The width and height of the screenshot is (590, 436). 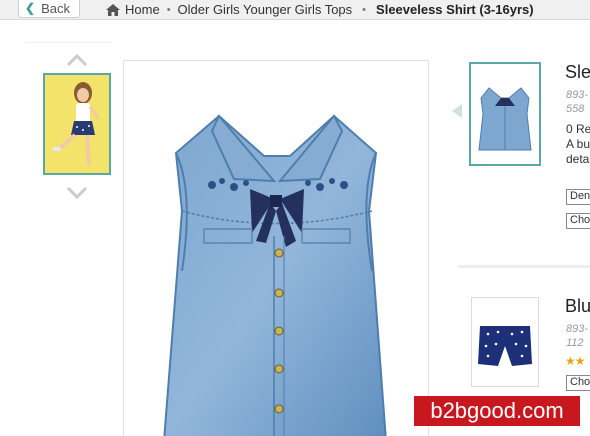 I want to click on thumbnail-girl-photo, so click(x=77, y=124).